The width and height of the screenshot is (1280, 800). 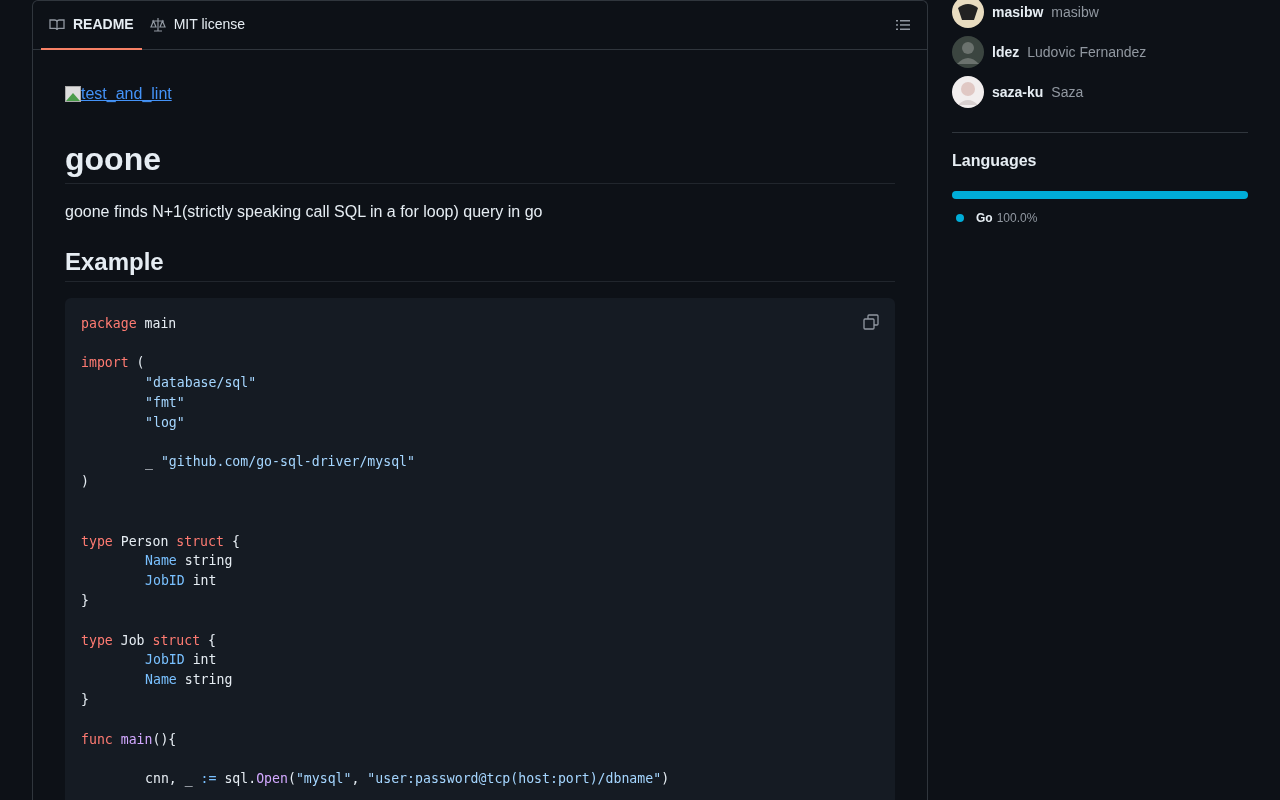 I want to click on code-line: "fmt", so click(x=164, y=403).